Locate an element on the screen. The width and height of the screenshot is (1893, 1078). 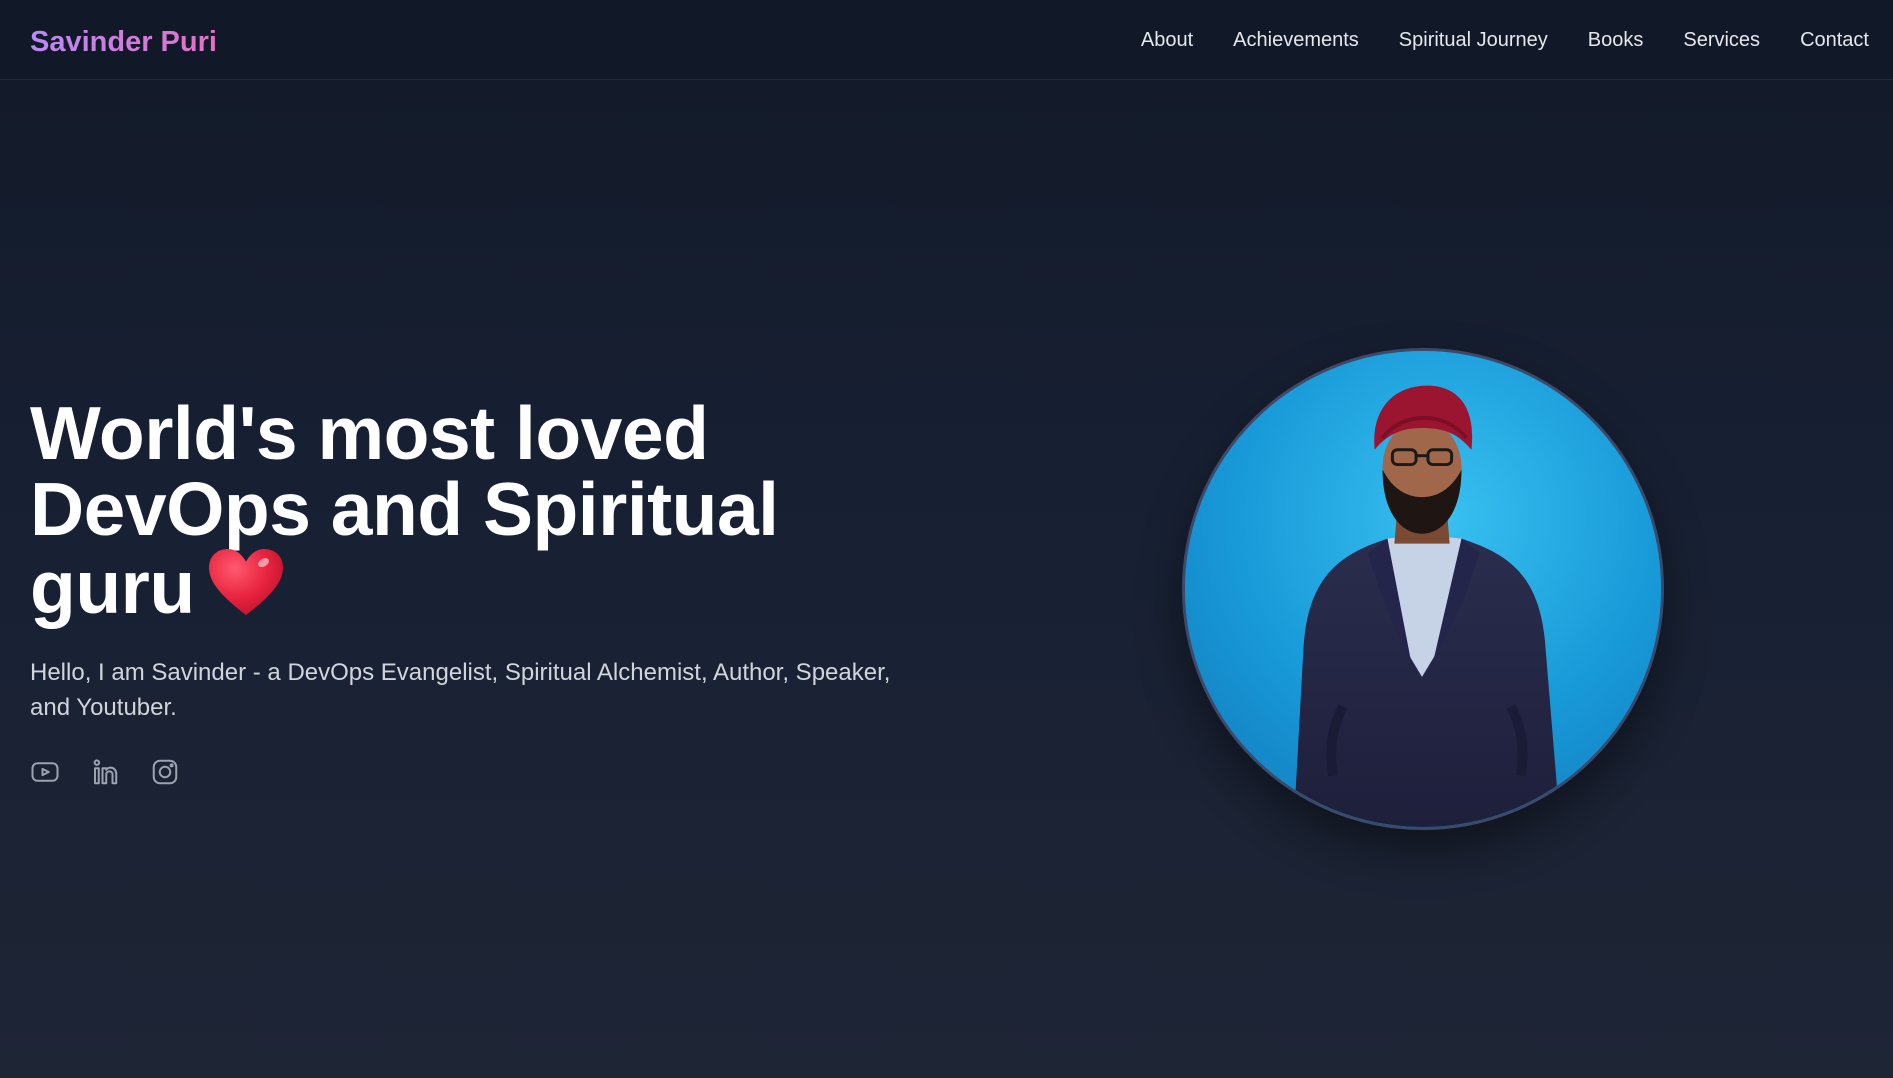
social-links is located at coordinates (120, 772).